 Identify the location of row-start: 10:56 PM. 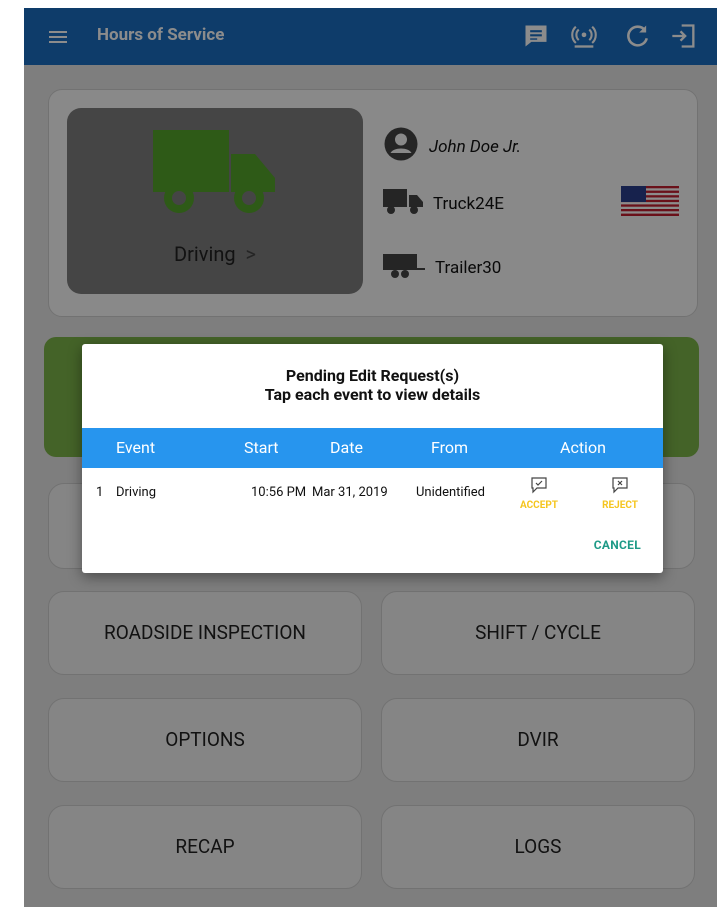
(279, 492).